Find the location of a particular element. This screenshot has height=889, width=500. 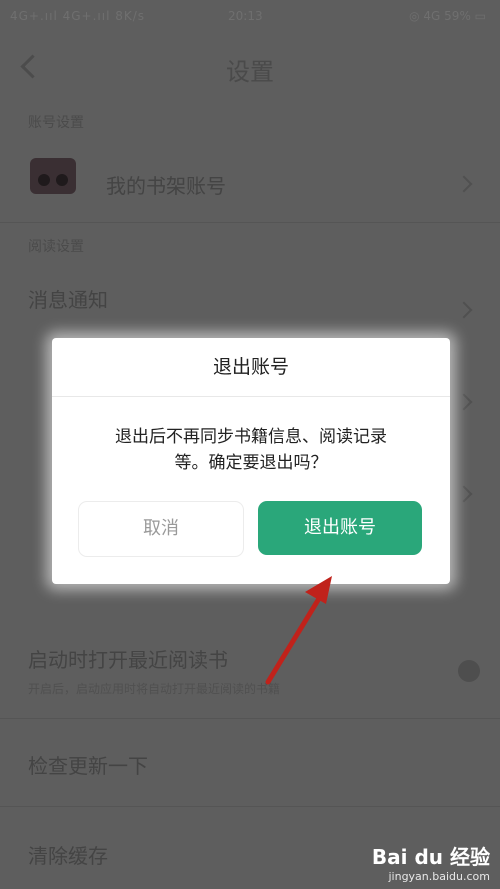

dialog-title: 退出账号 is located at coordinates (250, 367).